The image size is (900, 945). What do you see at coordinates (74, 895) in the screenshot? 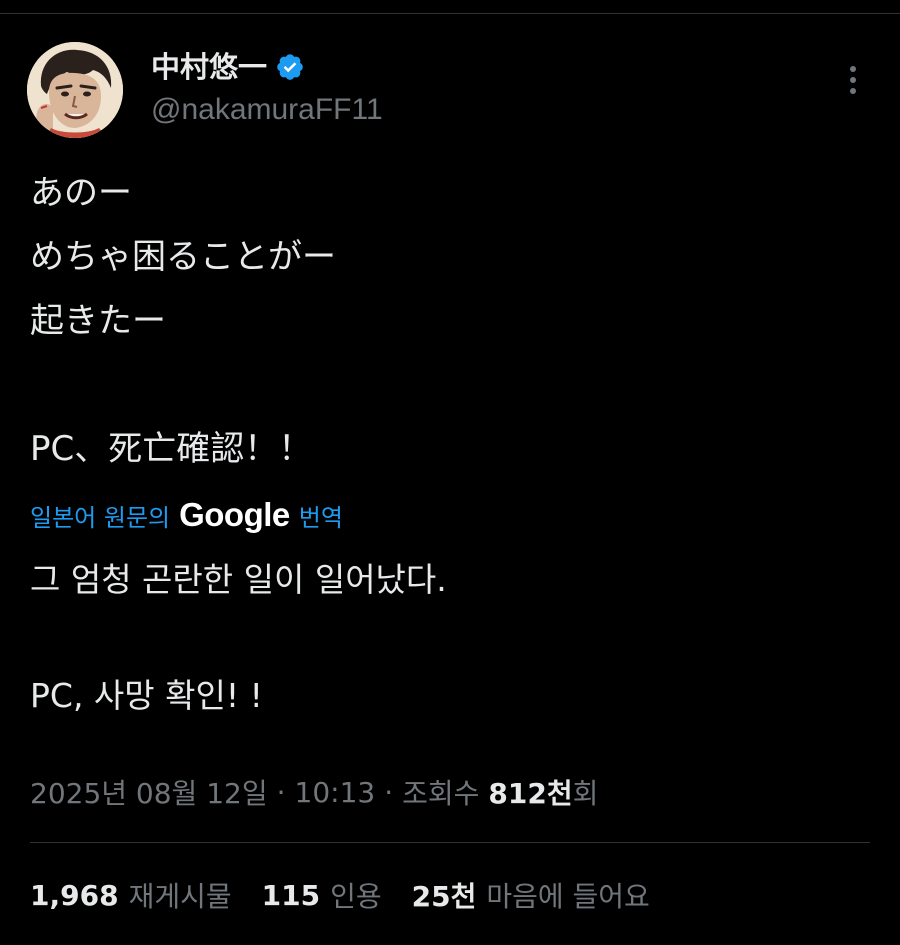
I see `reposts-count: 1,968` at bounding box center [74, 895].